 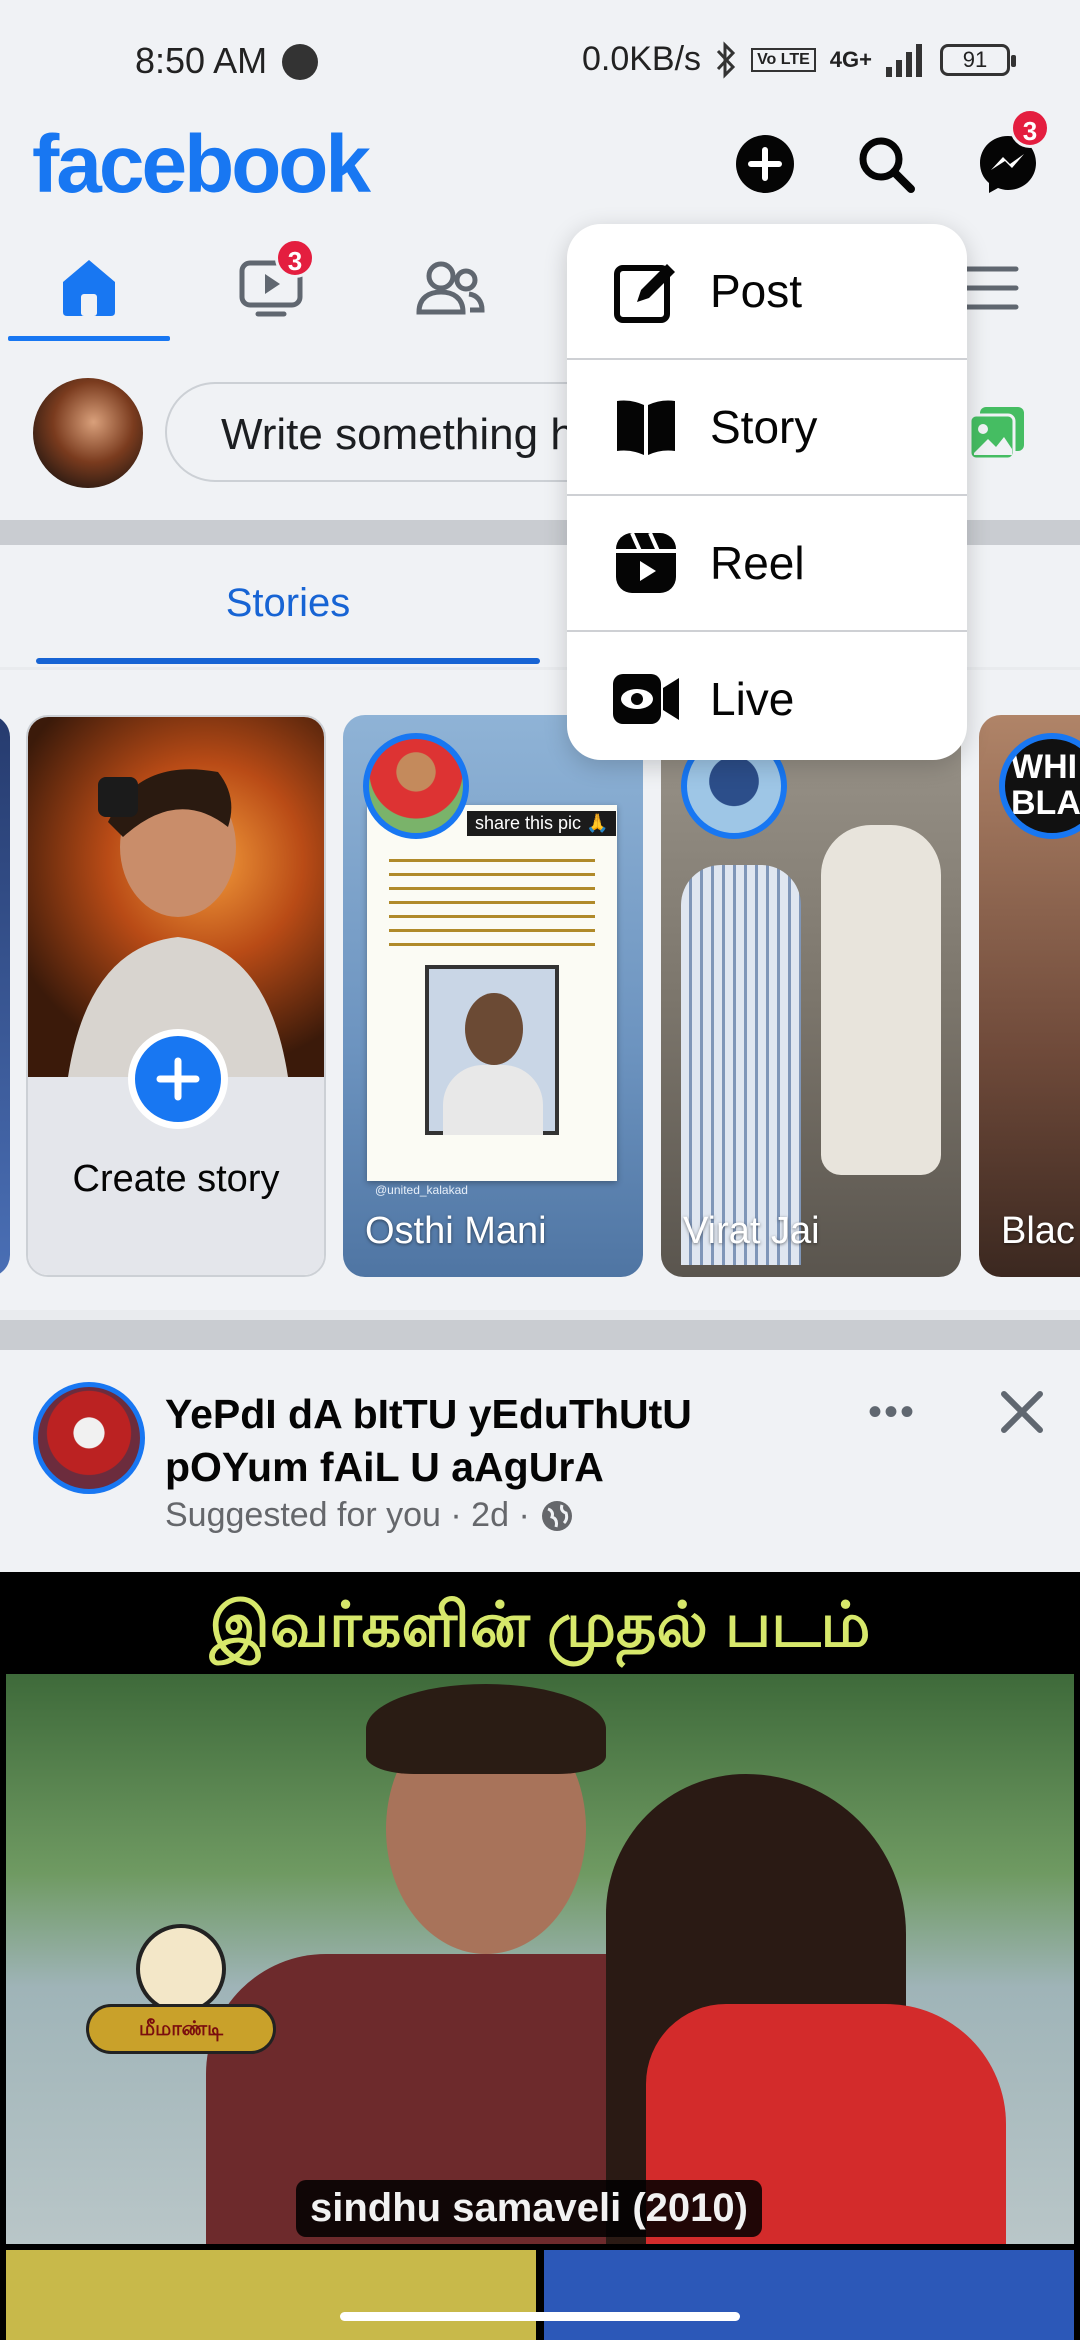 I want to click on story-name: Blac, so click(x=1038, y=1231).